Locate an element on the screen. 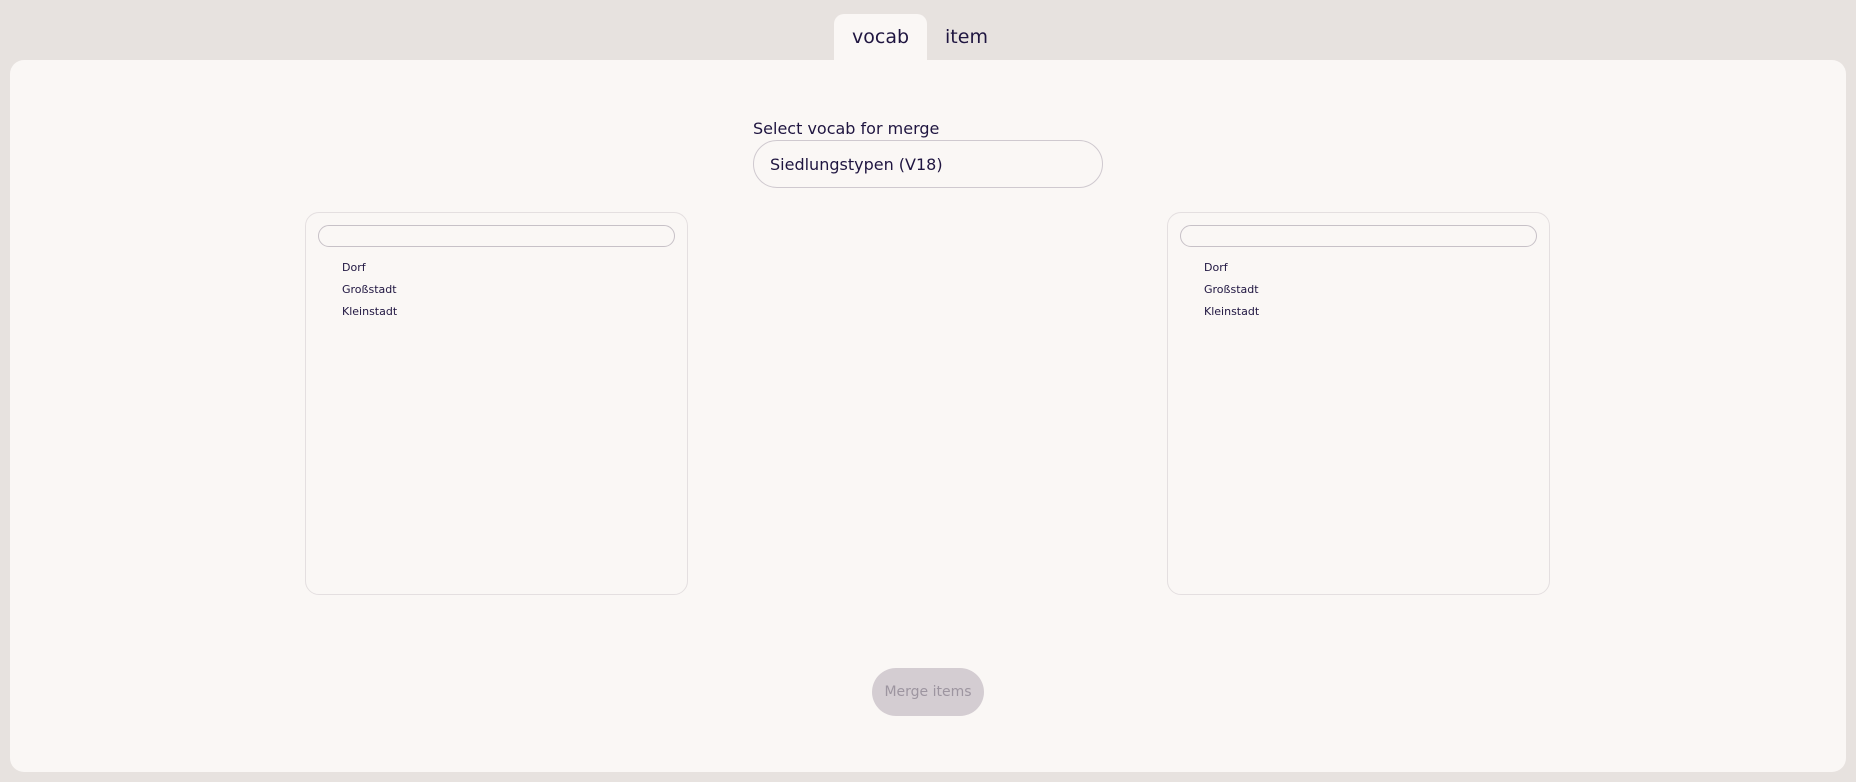 The height and width of the screenshot is (782, 1856). right-item-list: Dorf Großstadt Kleinstadt is located at coordinates (1358, 403).